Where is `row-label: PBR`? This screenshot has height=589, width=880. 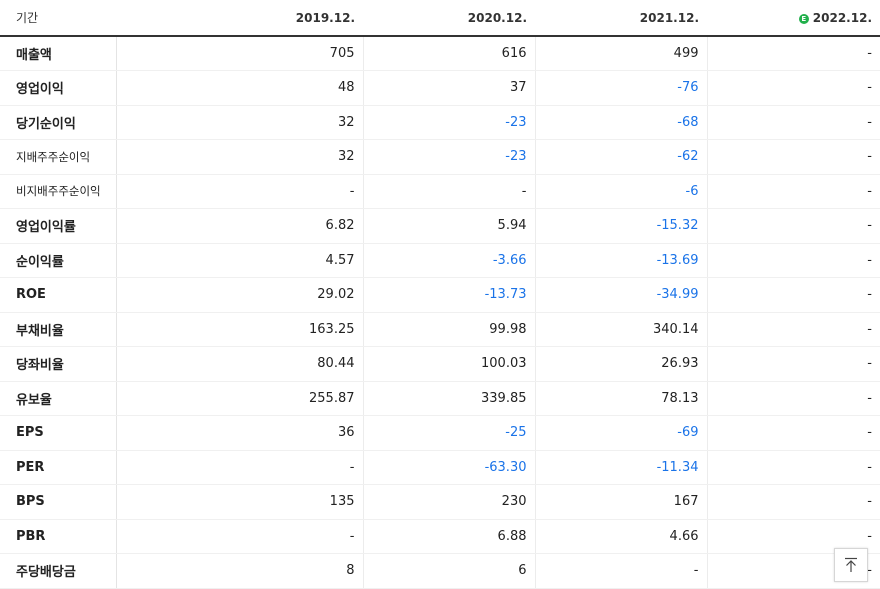
row-label: PBR is located at coordinates (58, 536).